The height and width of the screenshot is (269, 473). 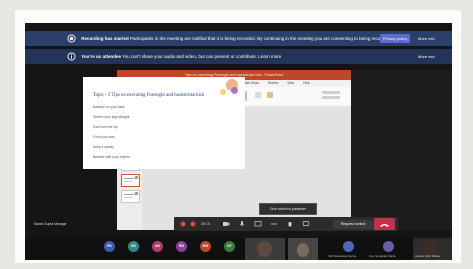 What do you see at coordinates (223, 92) in the screenshot?
I see `decor-blob-yellow` at bounding box center [223, 92].